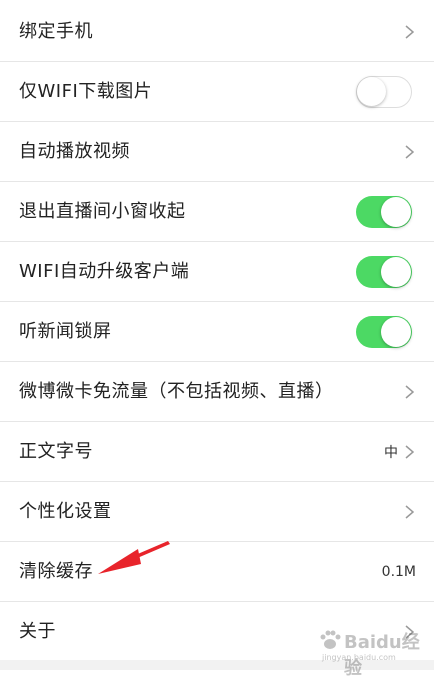 Image resolution: width=434 pixels, height=680 pixels. What do you see at coordinates (176, 391) in the screenshot?
I see `settings-item-label: 微博微卡免流量（不包括视频、直播）` at bounding box center [176, 391].